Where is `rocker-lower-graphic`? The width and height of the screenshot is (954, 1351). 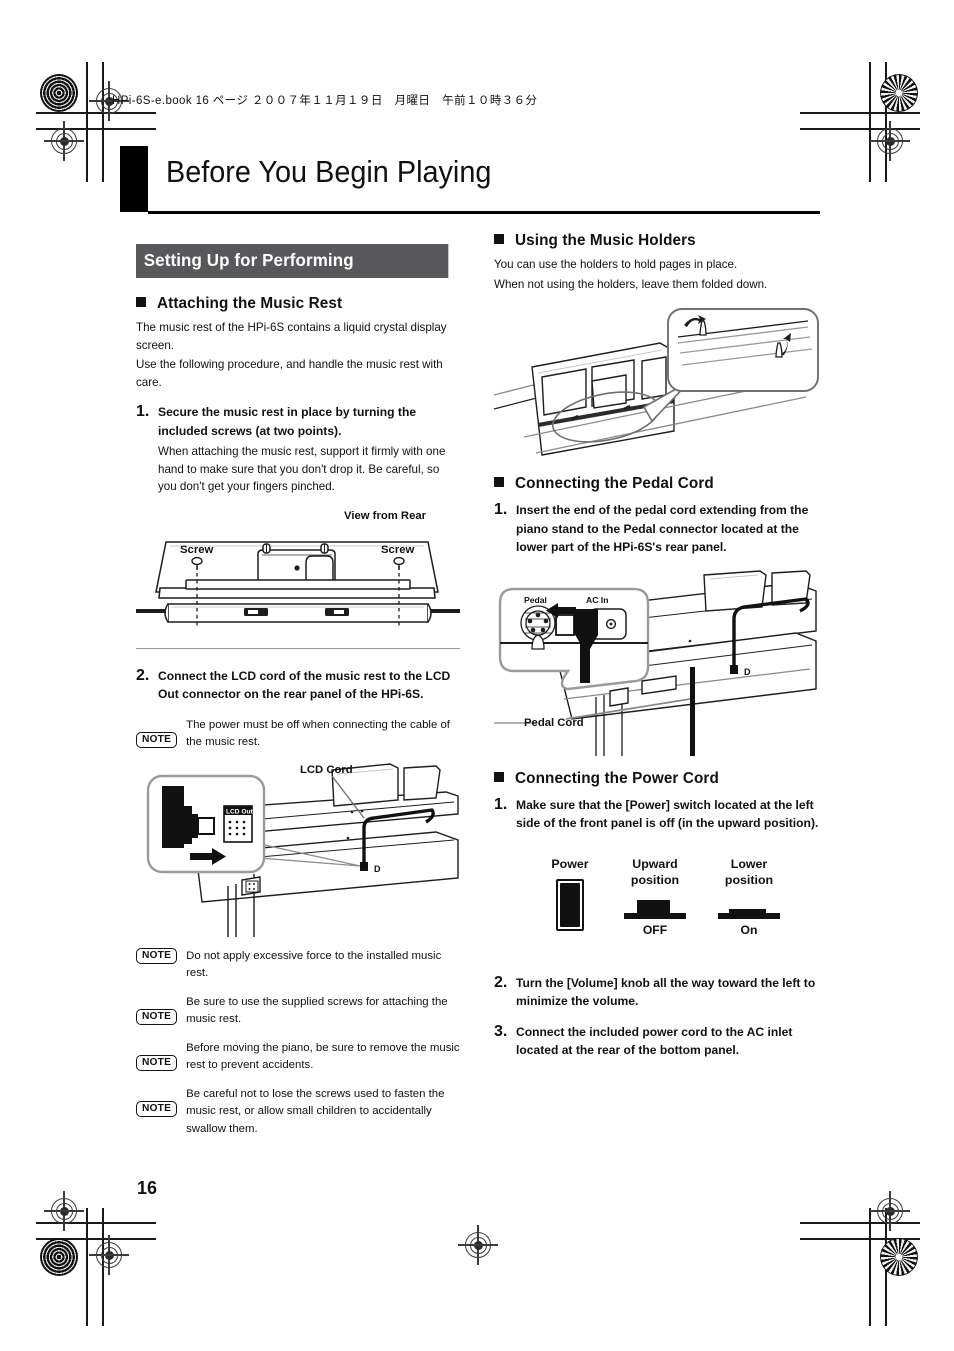
rocker-lower-graphic is located at coordinates (749, 909).